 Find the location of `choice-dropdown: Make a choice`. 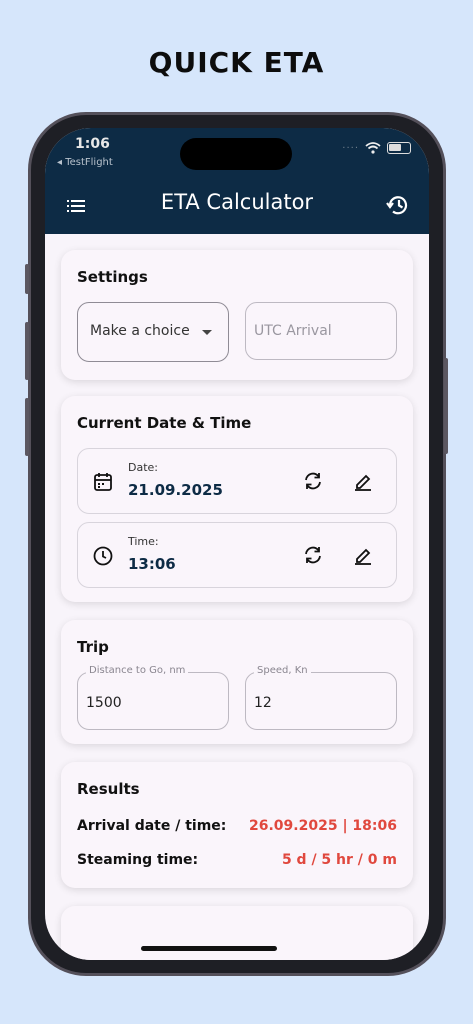

choice-dropdown: Make a choice is located at coordinates (153, 332).